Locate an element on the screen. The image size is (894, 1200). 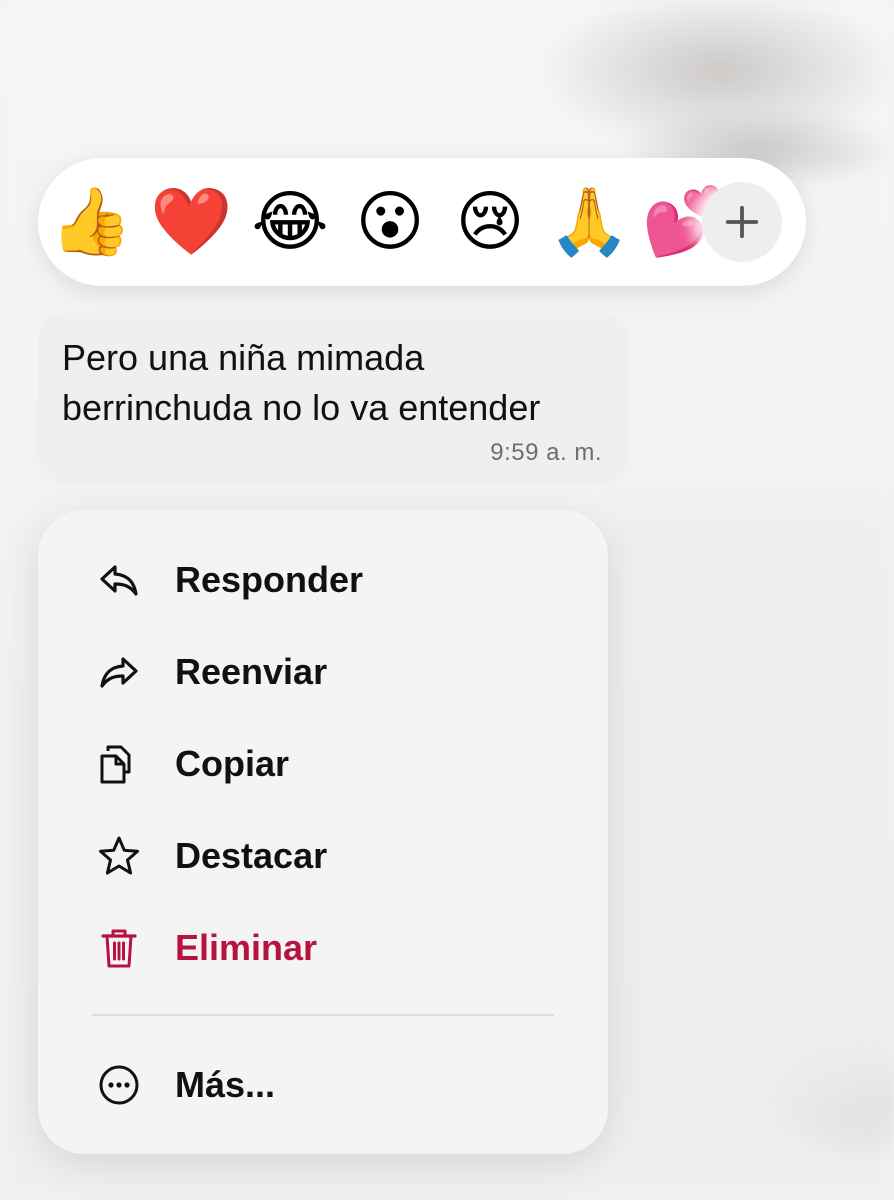
menu-divider is located at coordinates (323, 1015).